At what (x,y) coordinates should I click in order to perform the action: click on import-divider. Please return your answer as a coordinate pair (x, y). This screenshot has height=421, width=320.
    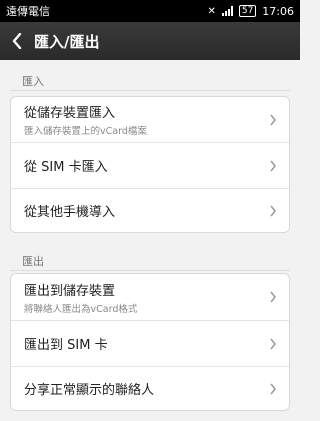
    Looking at the image, I should click on (150, 90).